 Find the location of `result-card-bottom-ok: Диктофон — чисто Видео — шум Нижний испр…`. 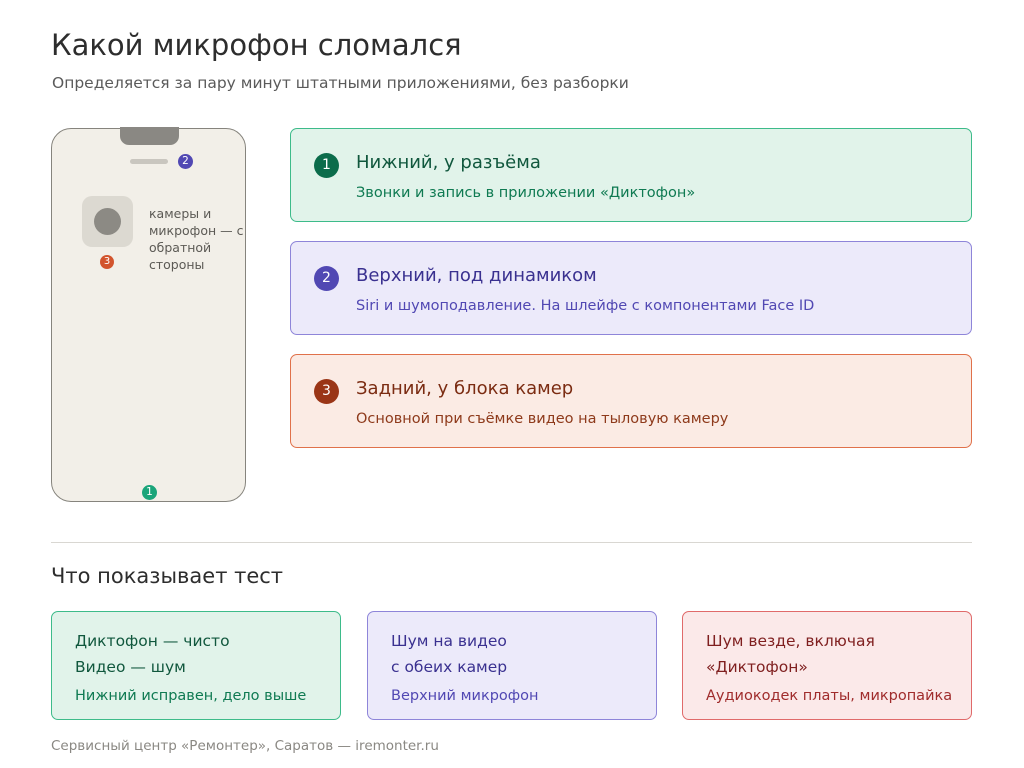

result-card-bottom-ok: Диктофон — чисто Видео — шум Нижний испр… is located at coordinates (196, 665).